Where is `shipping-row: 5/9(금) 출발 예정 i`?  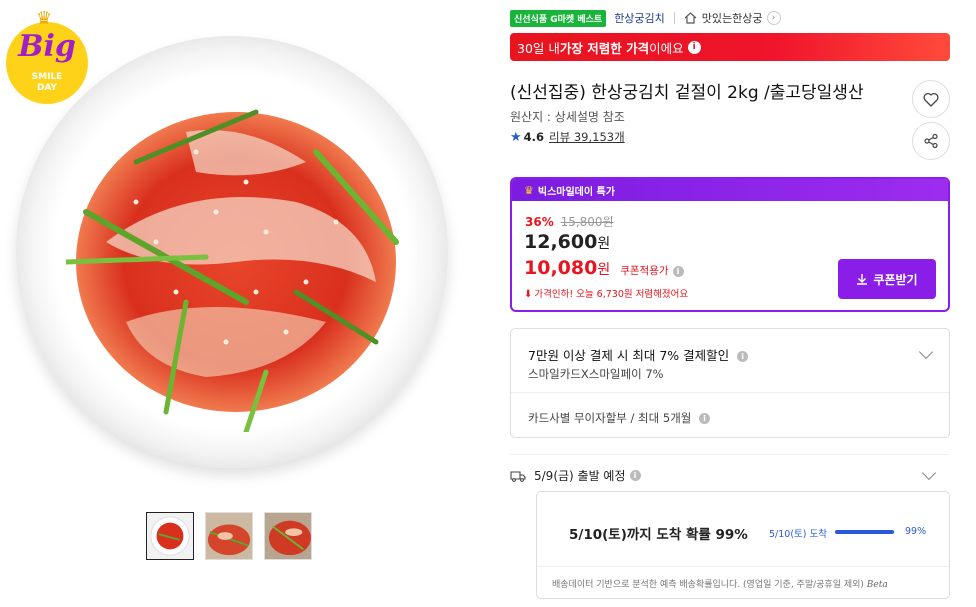 shipping-row: 5/9(금) 출발 예정 i is located at coordinates (575, 475).